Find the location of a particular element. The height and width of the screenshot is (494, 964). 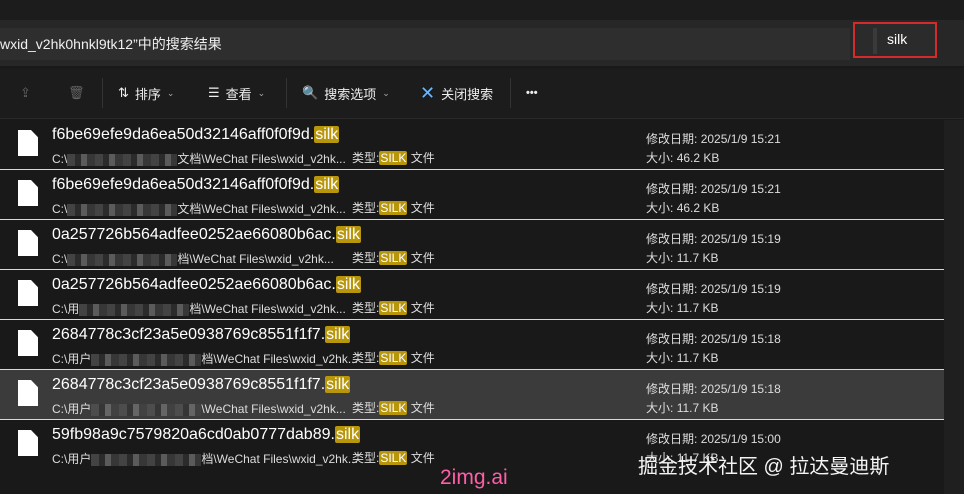

file-type: 类型:SILK 文件 is located at coordinates (393, 357).